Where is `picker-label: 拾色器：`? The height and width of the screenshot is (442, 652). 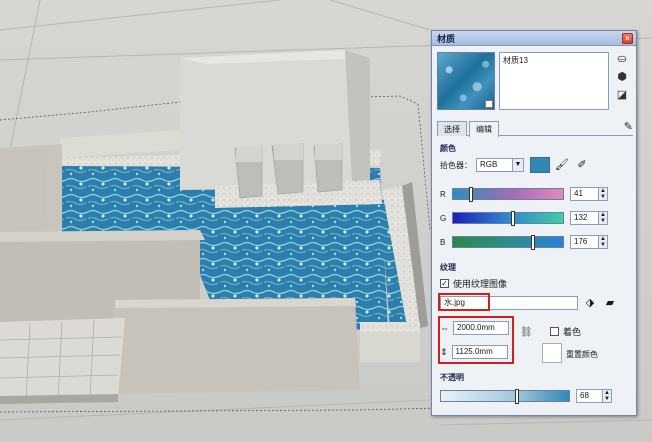 picker-label: 拾色器： is located at coordinates (456, 165).